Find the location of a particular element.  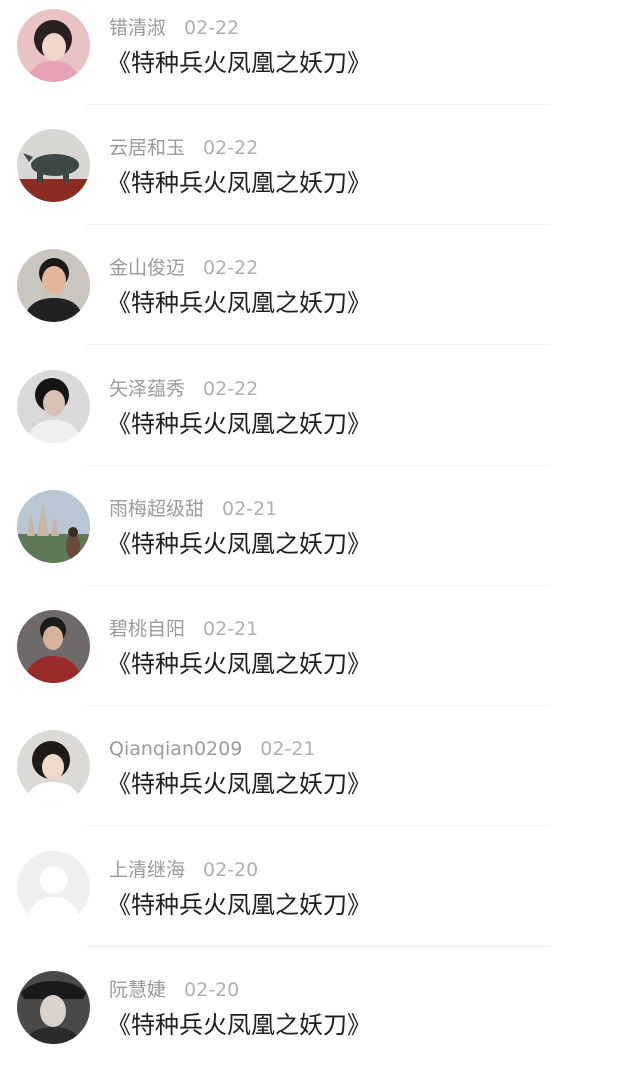

list-item: 阮慧婕 02-20 《特种兵火凤凰之妖刀》 is located at coordinates (320, 1022).